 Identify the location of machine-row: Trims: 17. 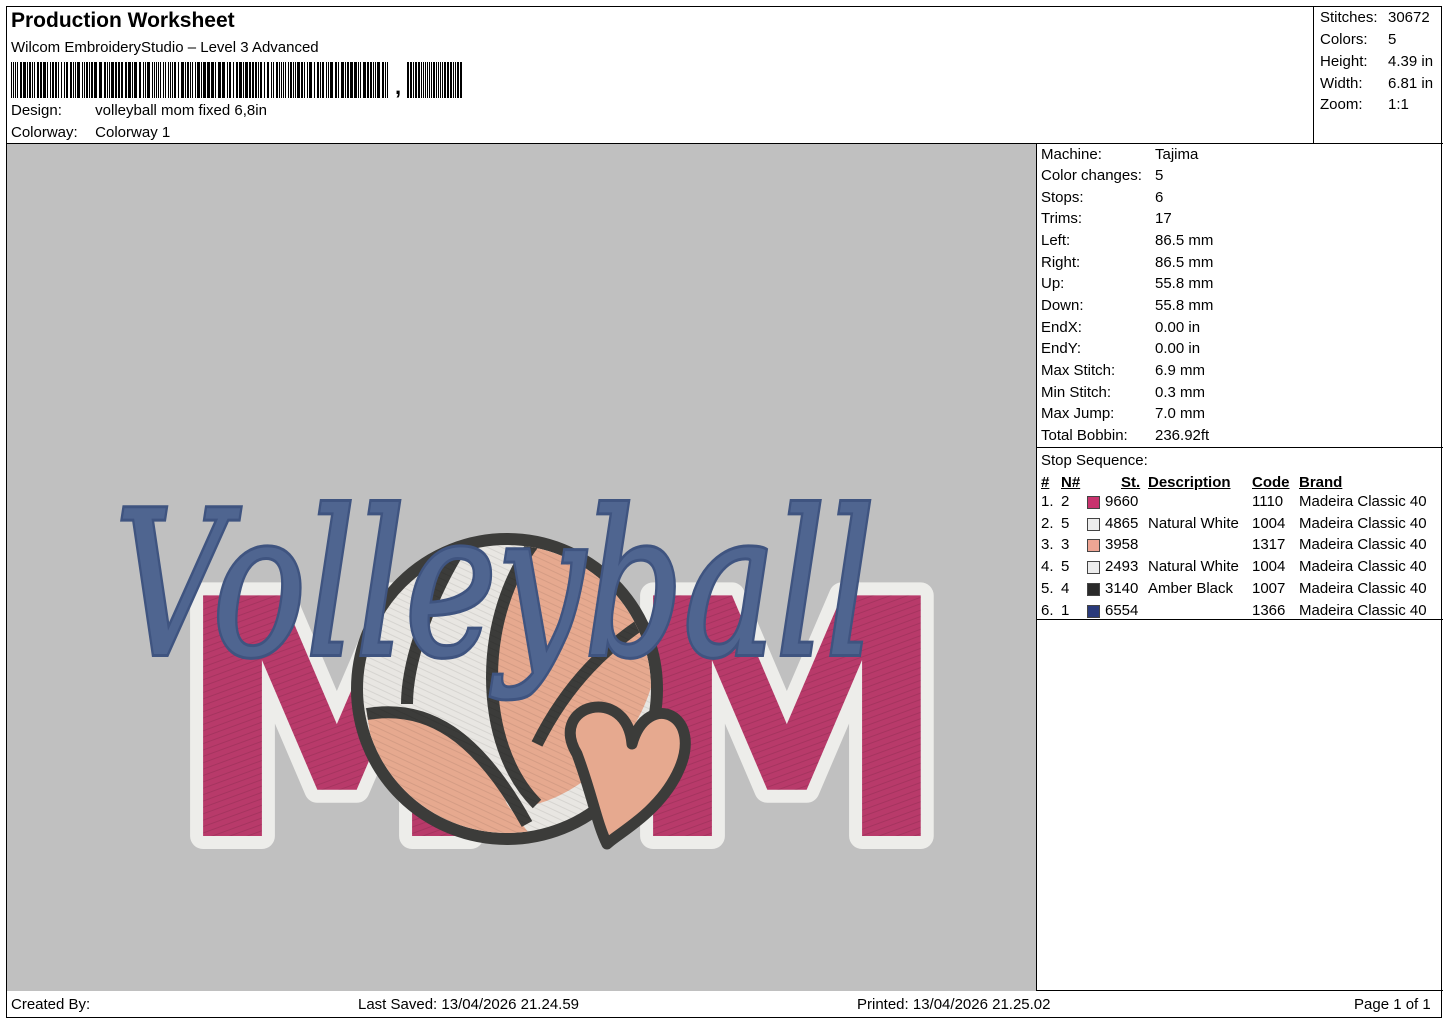
(1106, 218).